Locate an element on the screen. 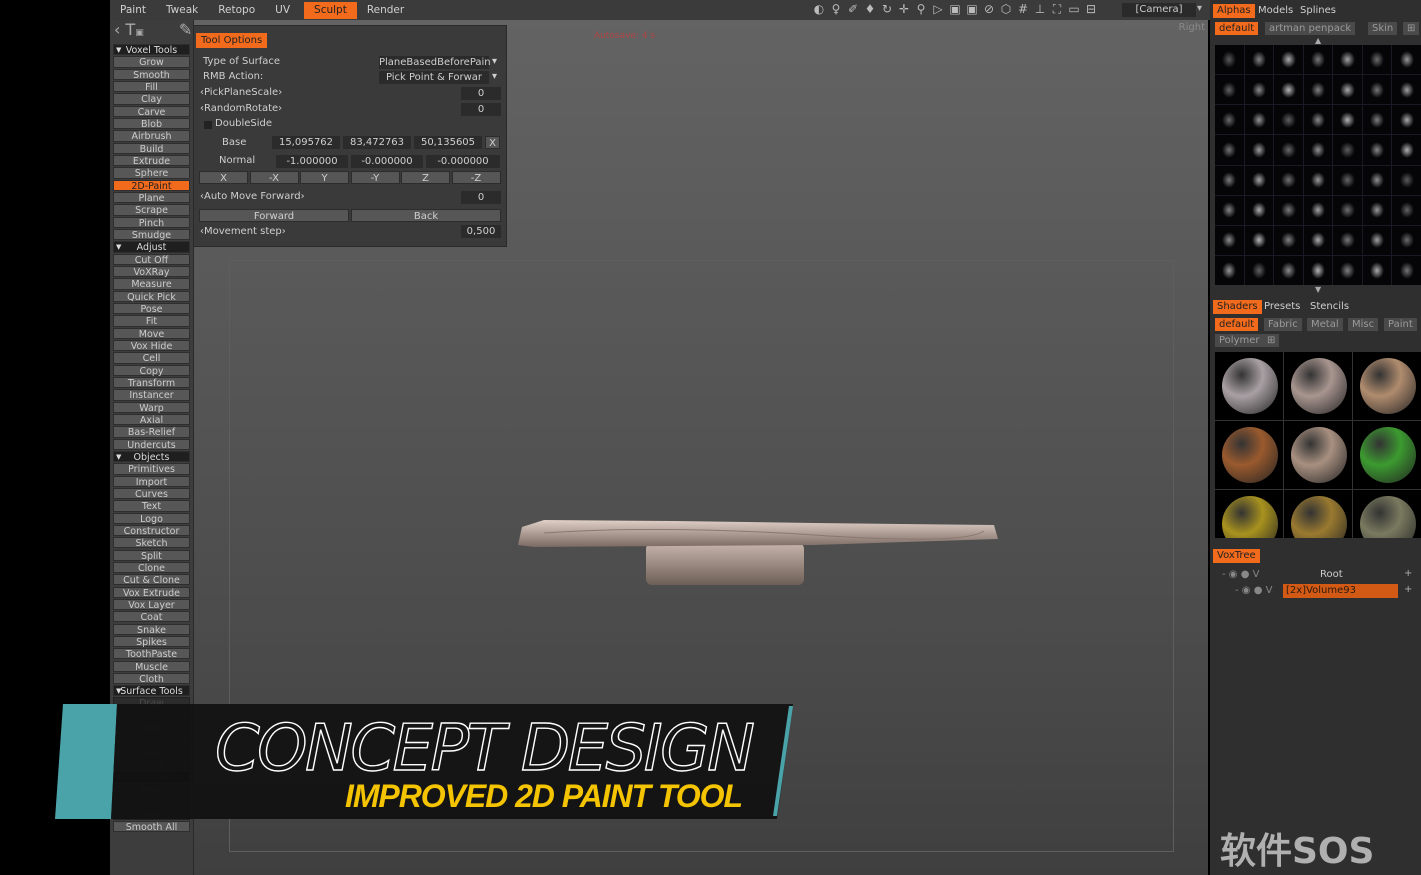 The height and width of the screenshot is (875, 1421). axis-button-neg-y: -Y is located at coordinates (375, 177).